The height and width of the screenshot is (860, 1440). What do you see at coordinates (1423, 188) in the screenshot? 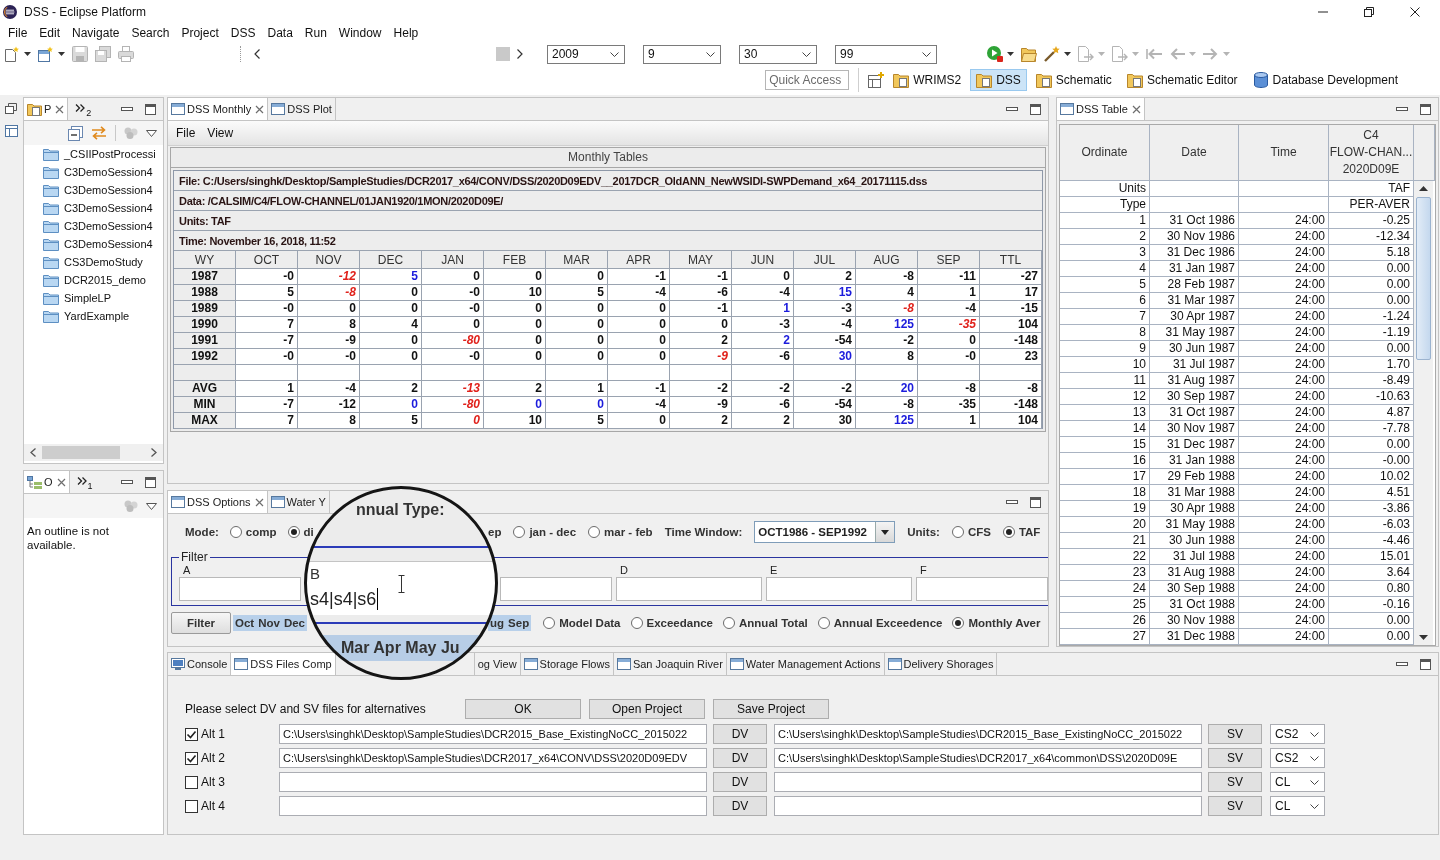
I see `up-arrow-icon` at bounding box center [1423, 188].